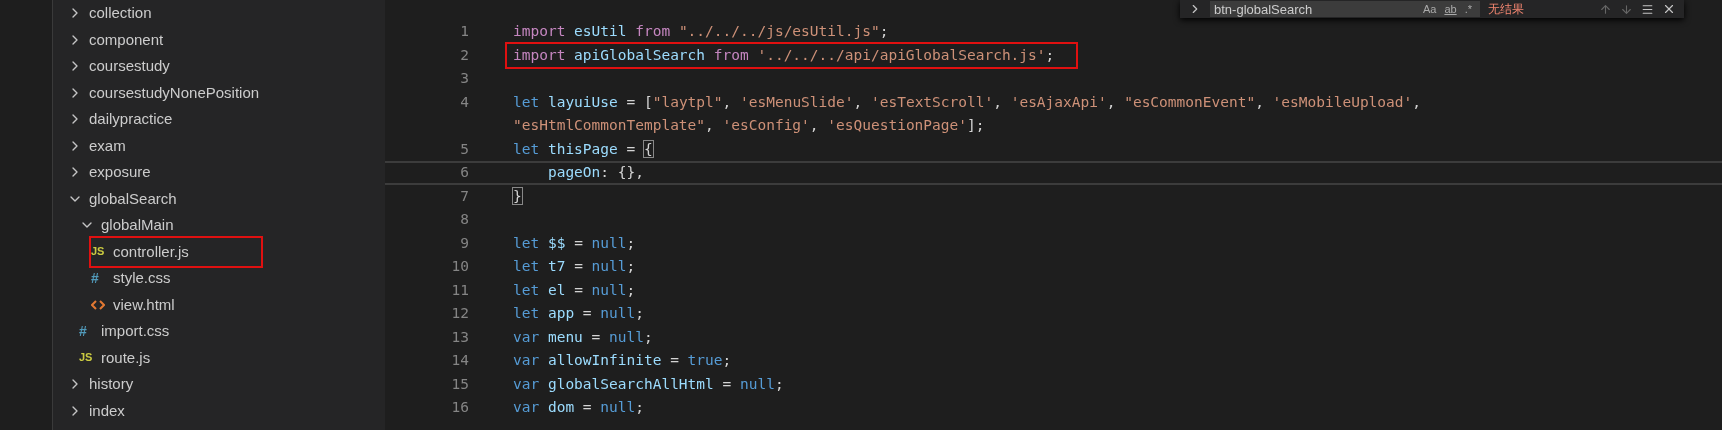 The height and width of the screenshot is (430, 1722). I want to click on line-number: 13, so click(460, 337).